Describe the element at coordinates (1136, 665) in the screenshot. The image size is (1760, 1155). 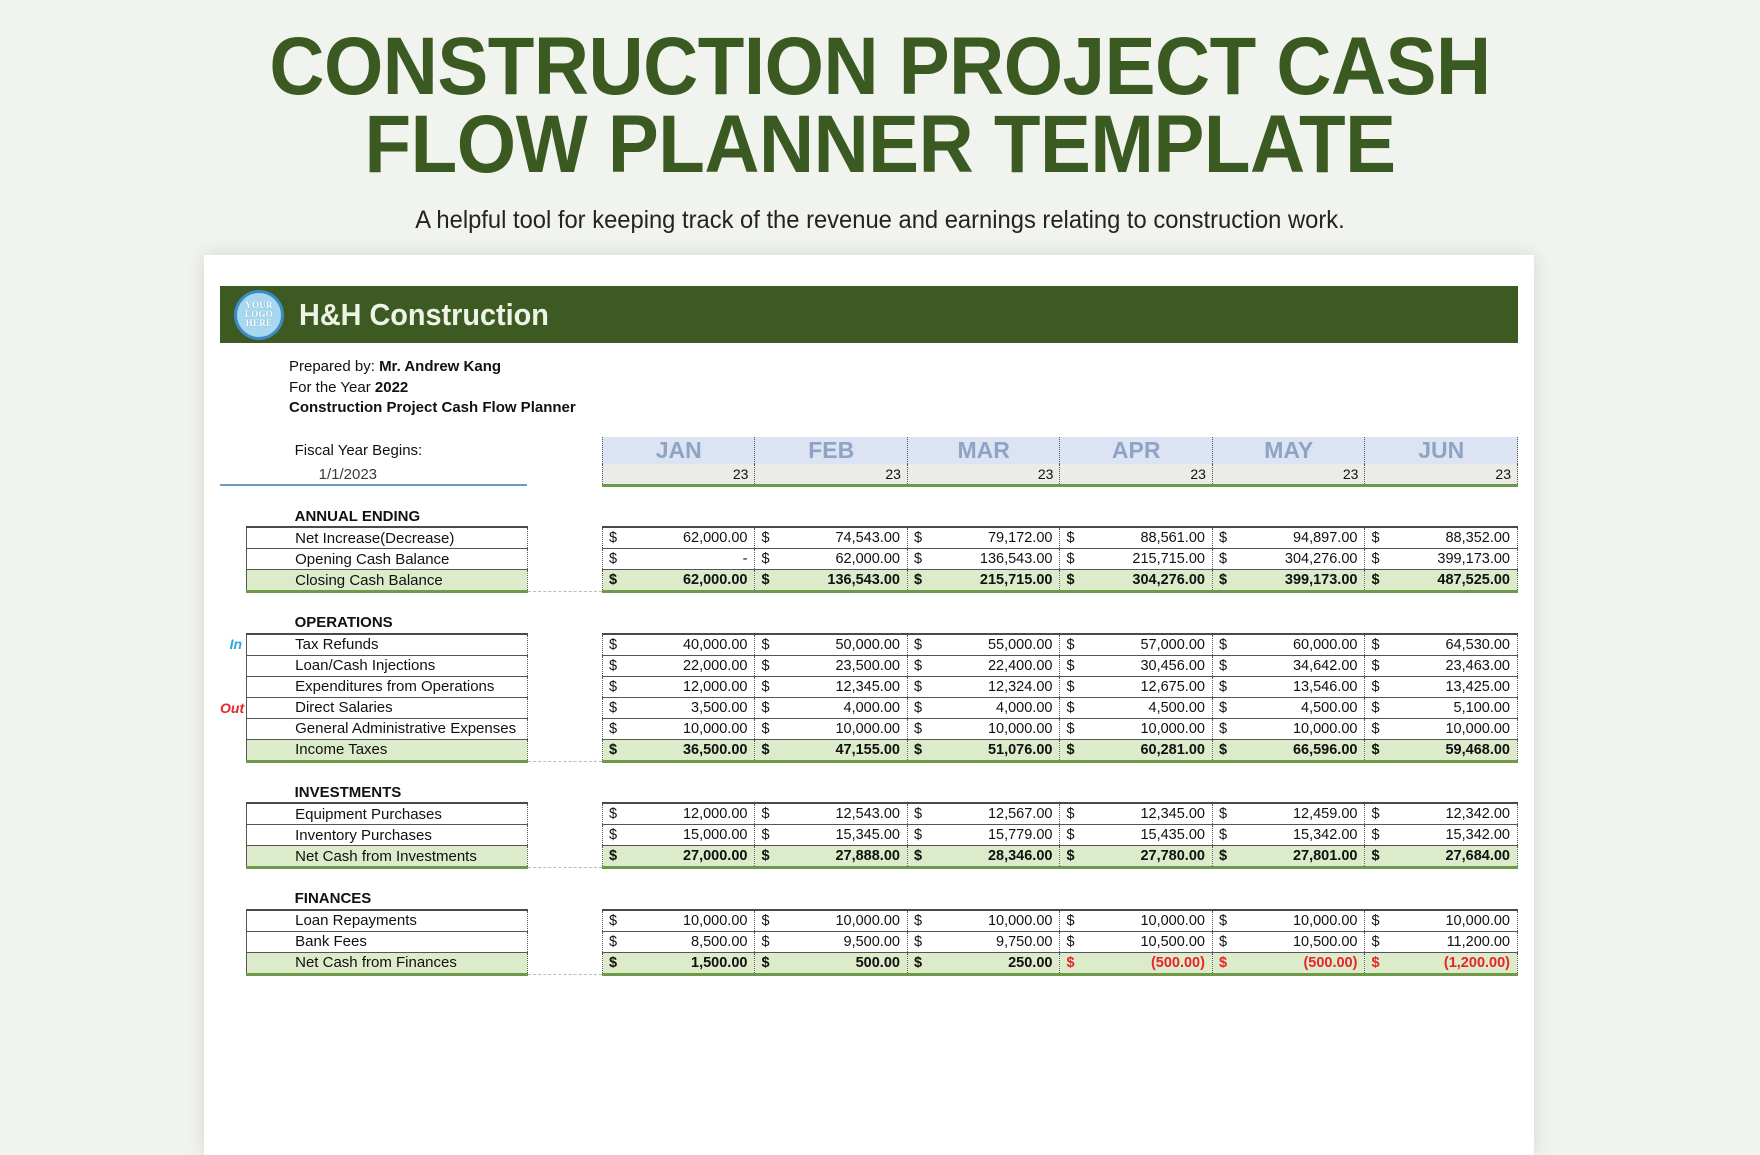
I see `money-cell: $30,456.00` at that location.